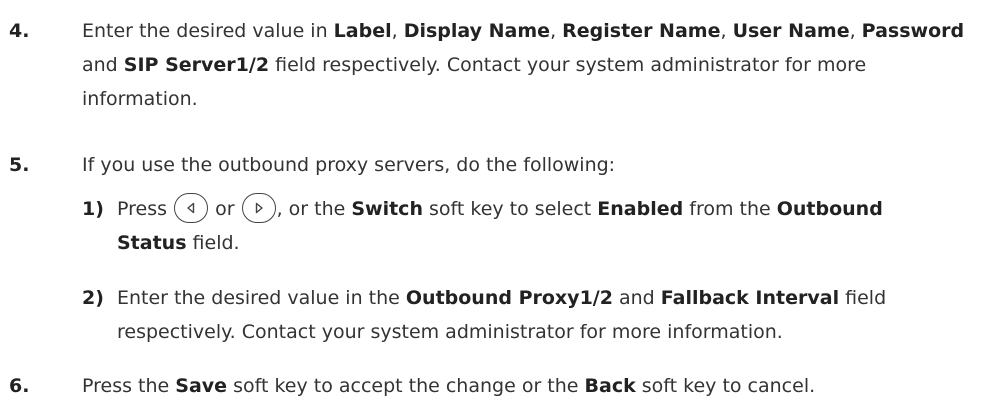 This screenshot has width=1008, height=403. What do you see at coordinates (477, 31) in the screenshot?
I see `field-name-display-name: Display Name` at bounding box center [477, 31].